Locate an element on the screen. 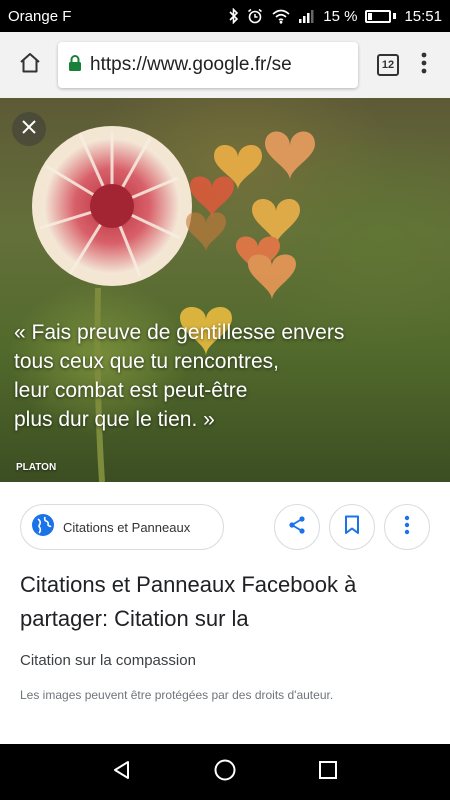  save-button is located at coordinates (352, 527).